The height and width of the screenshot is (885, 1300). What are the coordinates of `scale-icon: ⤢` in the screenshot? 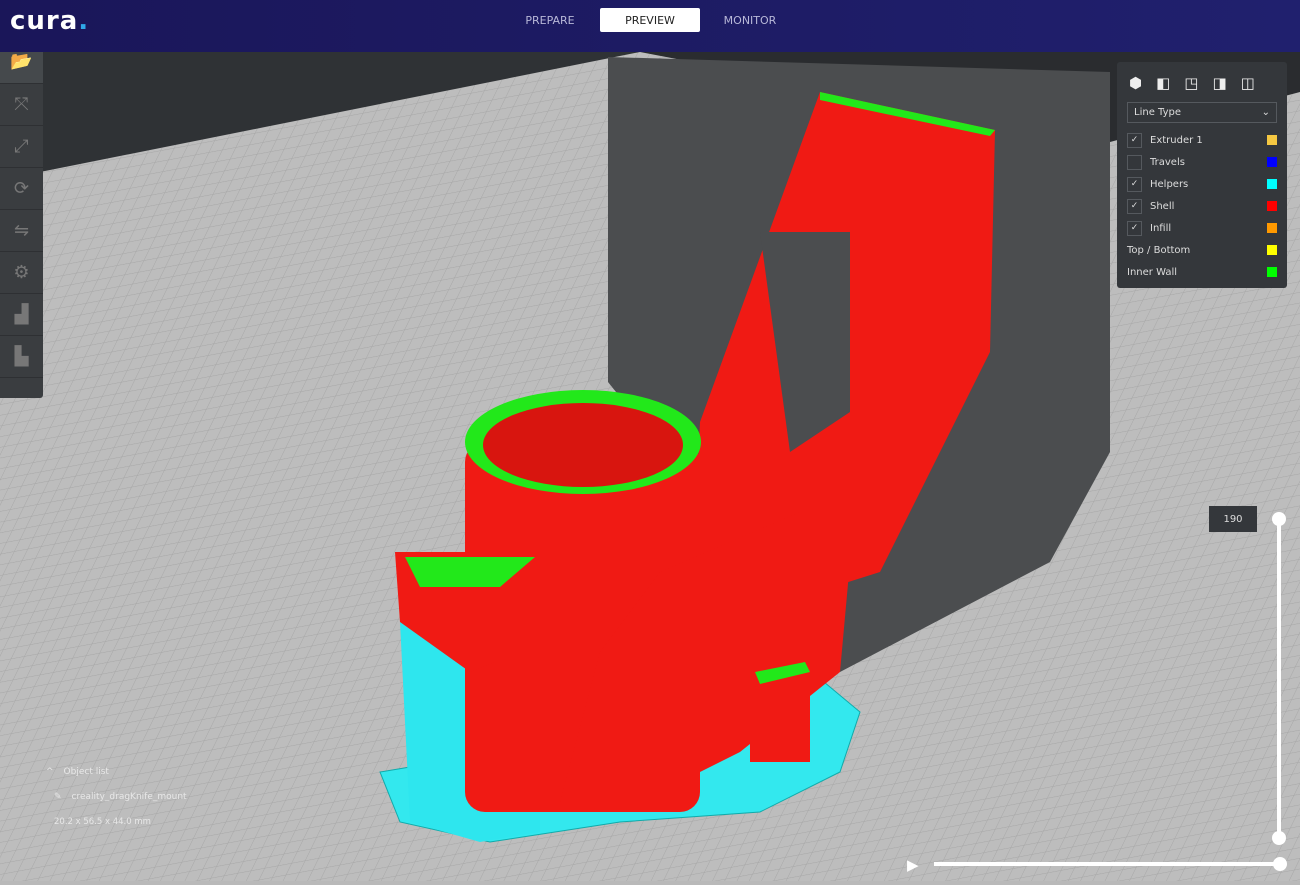 It's located at (21, 146).